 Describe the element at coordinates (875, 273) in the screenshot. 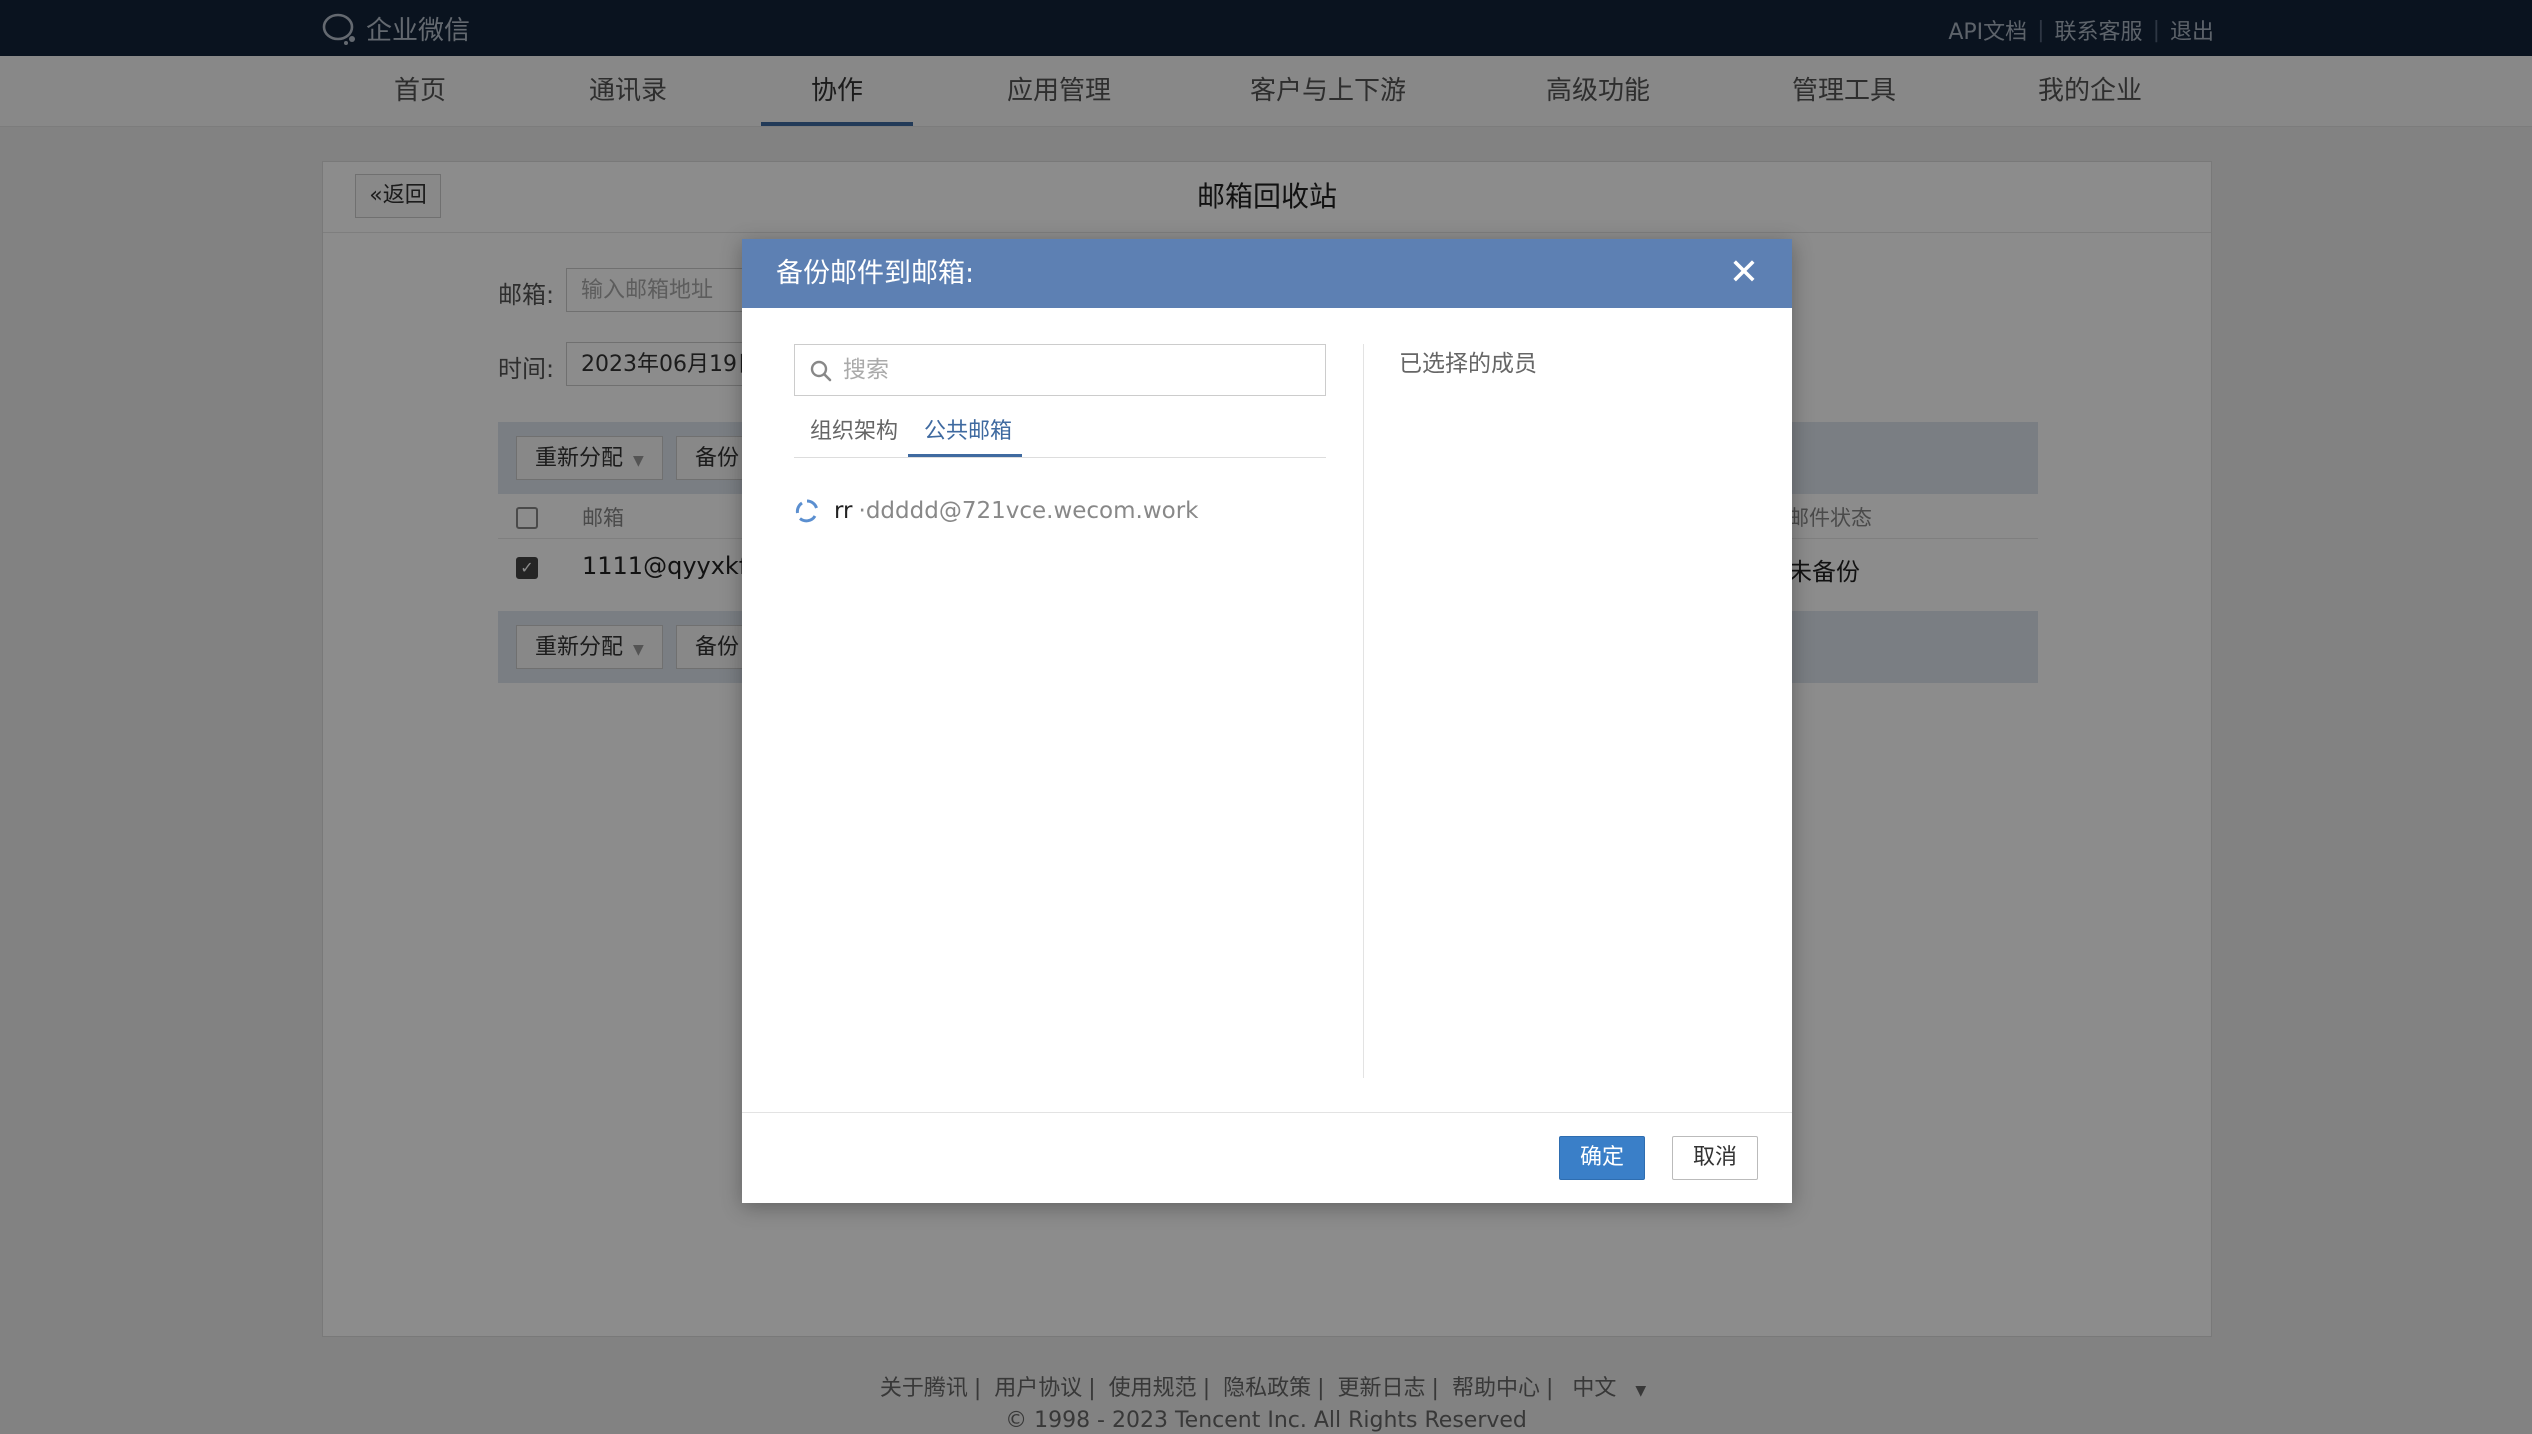

I see `dialog-title: 备份邮件到邮箱:` at that location.